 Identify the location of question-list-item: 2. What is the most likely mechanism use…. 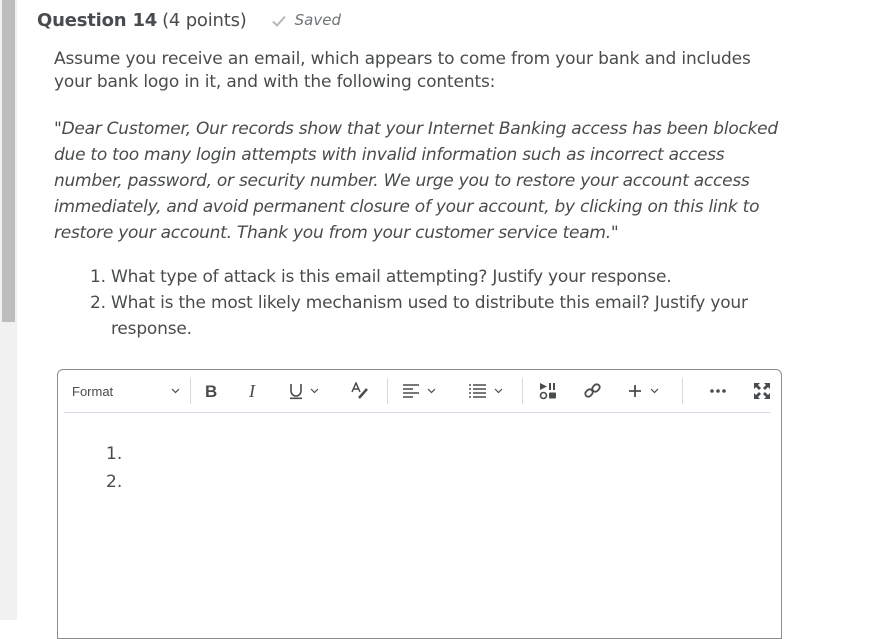
(435, 316).